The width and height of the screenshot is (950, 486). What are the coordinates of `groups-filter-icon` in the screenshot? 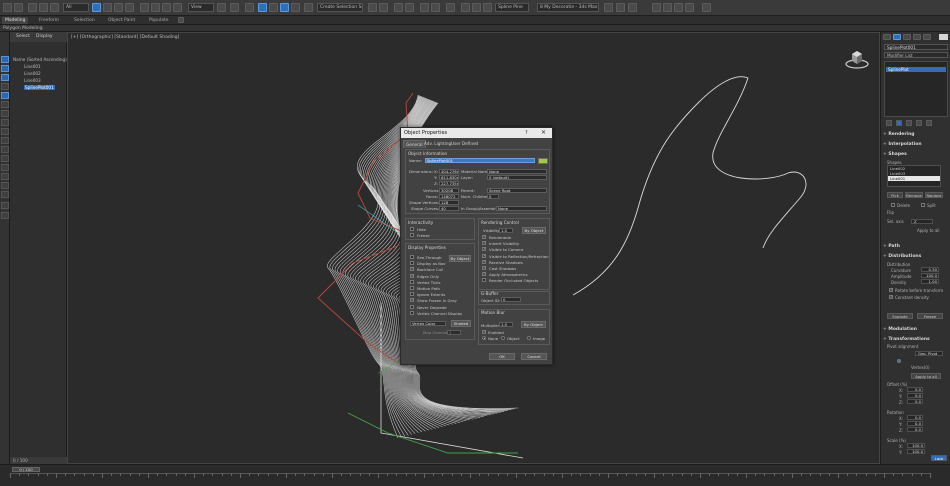 It's located at (5, 149).